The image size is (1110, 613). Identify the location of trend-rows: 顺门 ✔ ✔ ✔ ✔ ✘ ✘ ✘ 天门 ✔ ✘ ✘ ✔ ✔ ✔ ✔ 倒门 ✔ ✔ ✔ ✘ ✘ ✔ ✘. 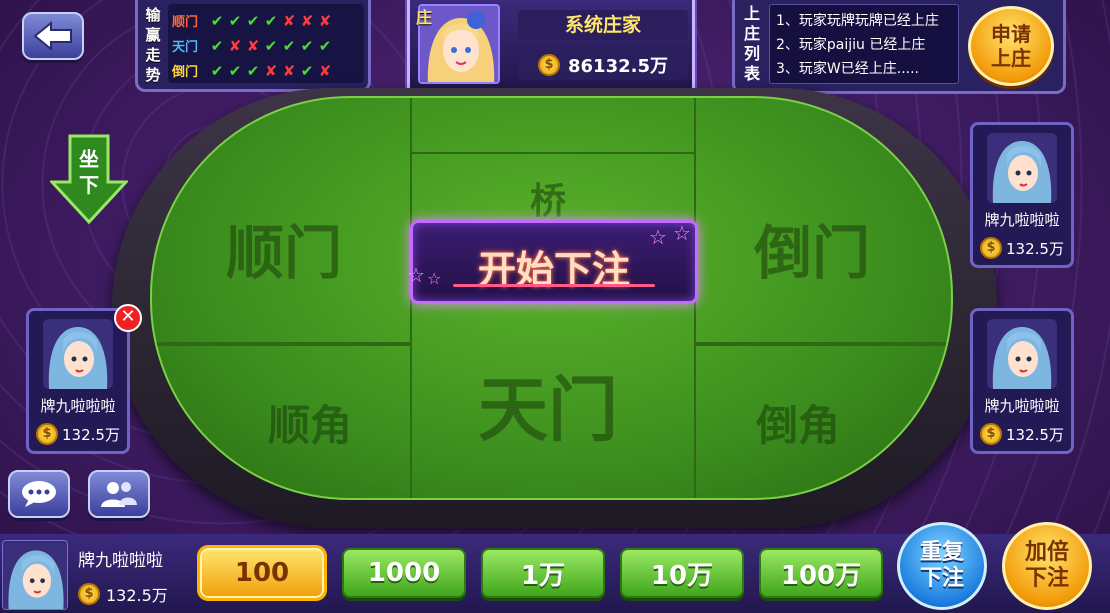
(266, 43).